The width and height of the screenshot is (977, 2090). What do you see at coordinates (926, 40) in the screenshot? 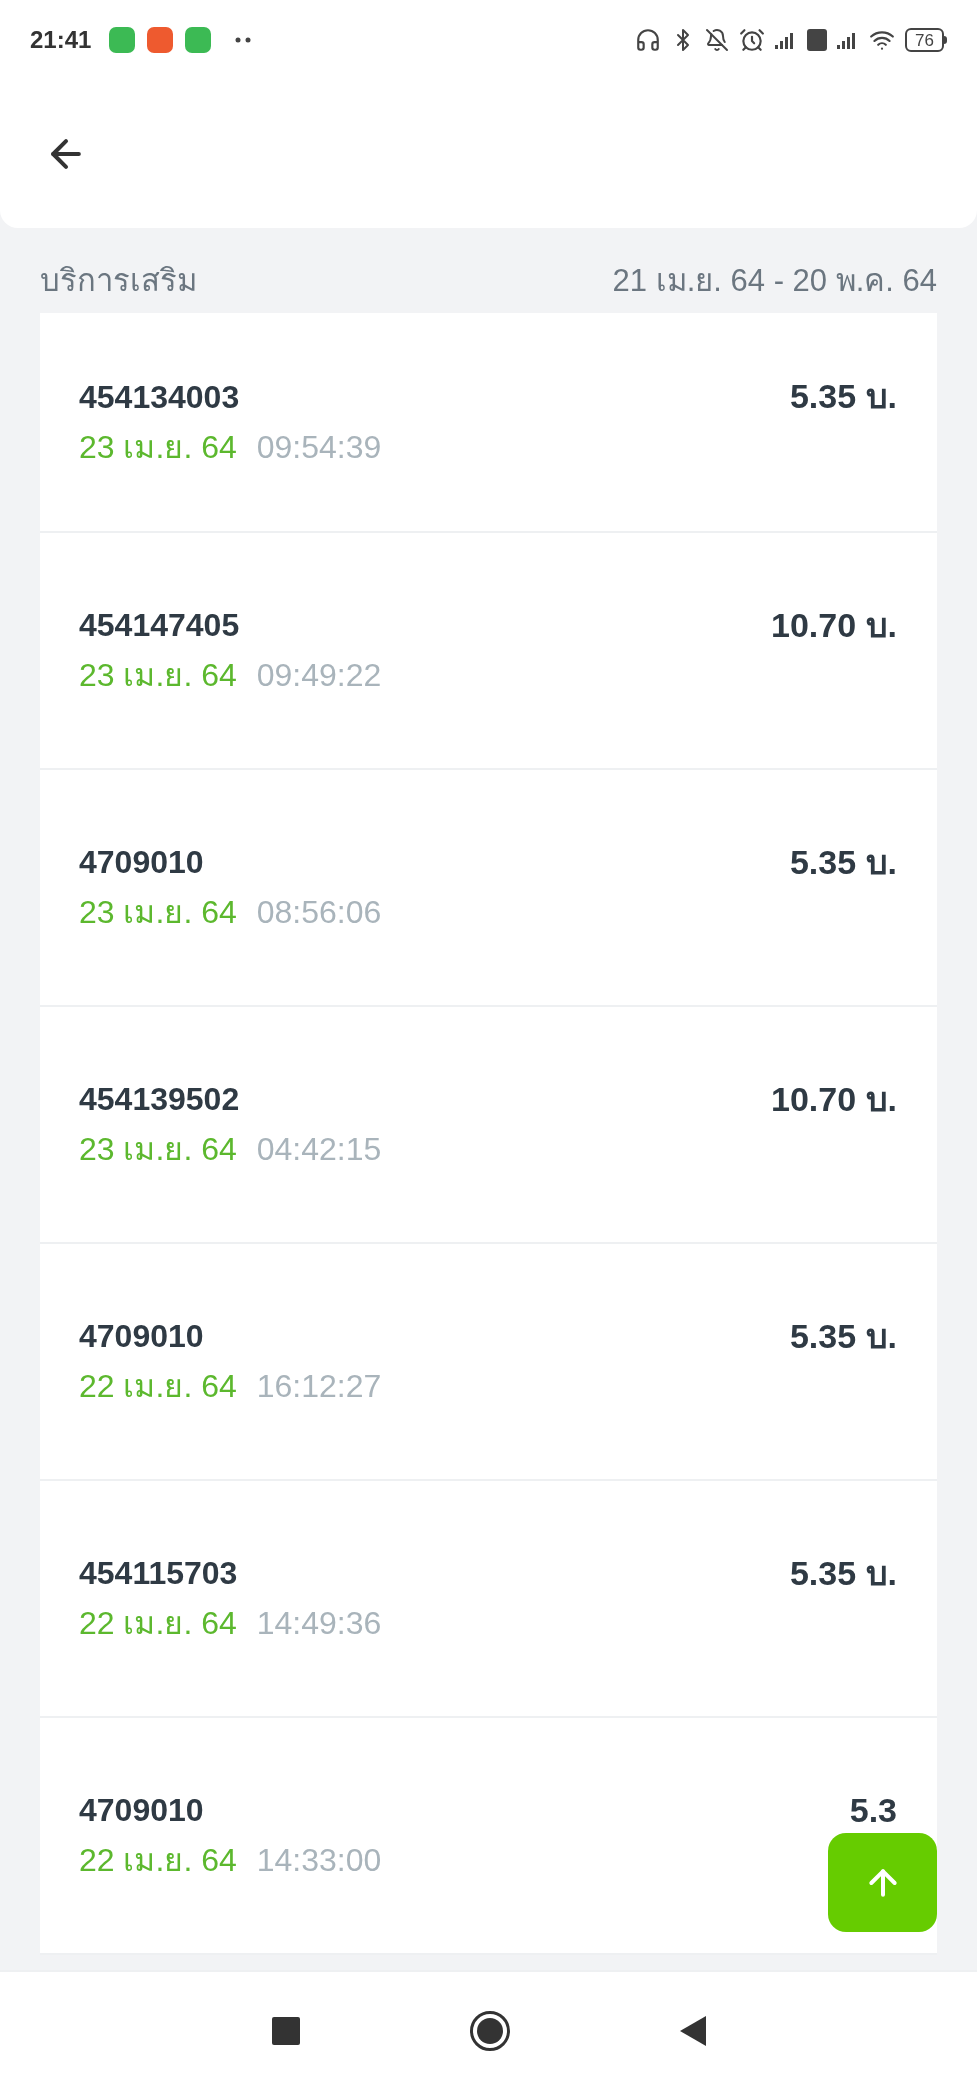
I see `battery-icon: 76` at bounding box center [926, 40].